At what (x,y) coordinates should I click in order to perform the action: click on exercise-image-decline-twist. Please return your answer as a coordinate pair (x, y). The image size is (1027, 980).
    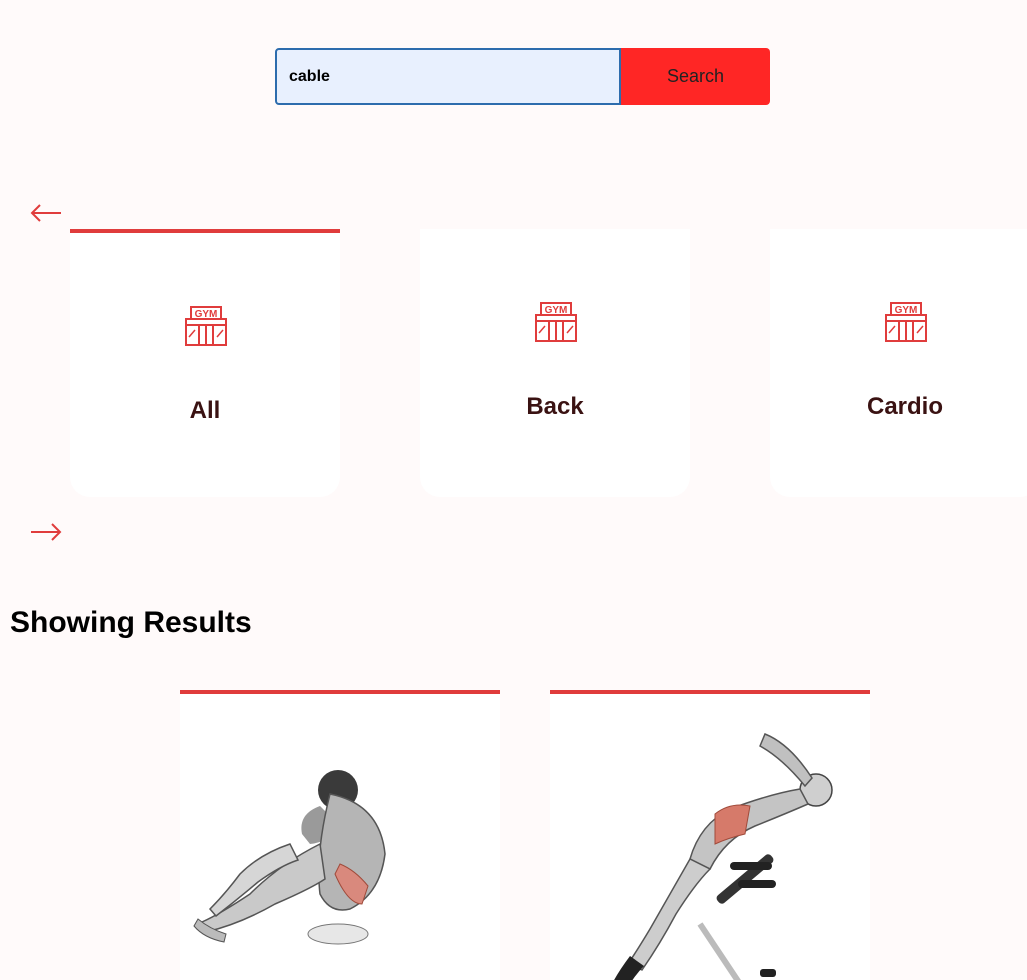
    Looking at the image, I should click on (723, 856).